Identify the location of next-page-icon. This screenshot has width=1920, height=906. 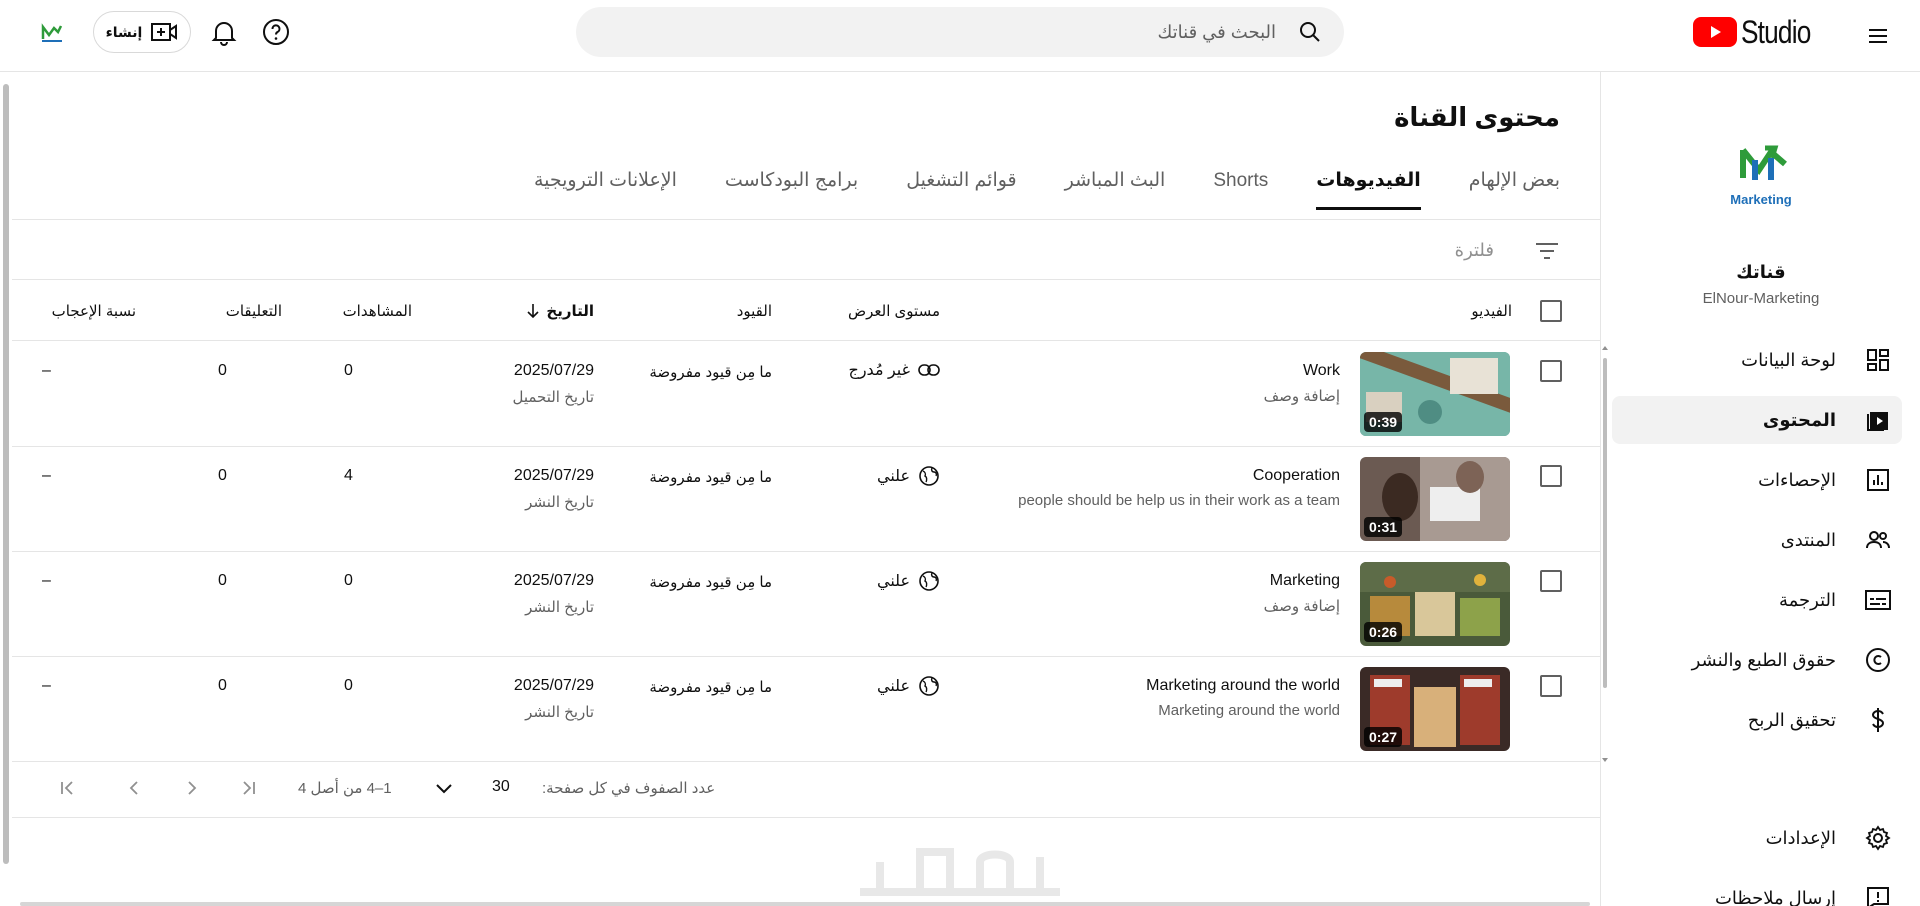
(192, 788).